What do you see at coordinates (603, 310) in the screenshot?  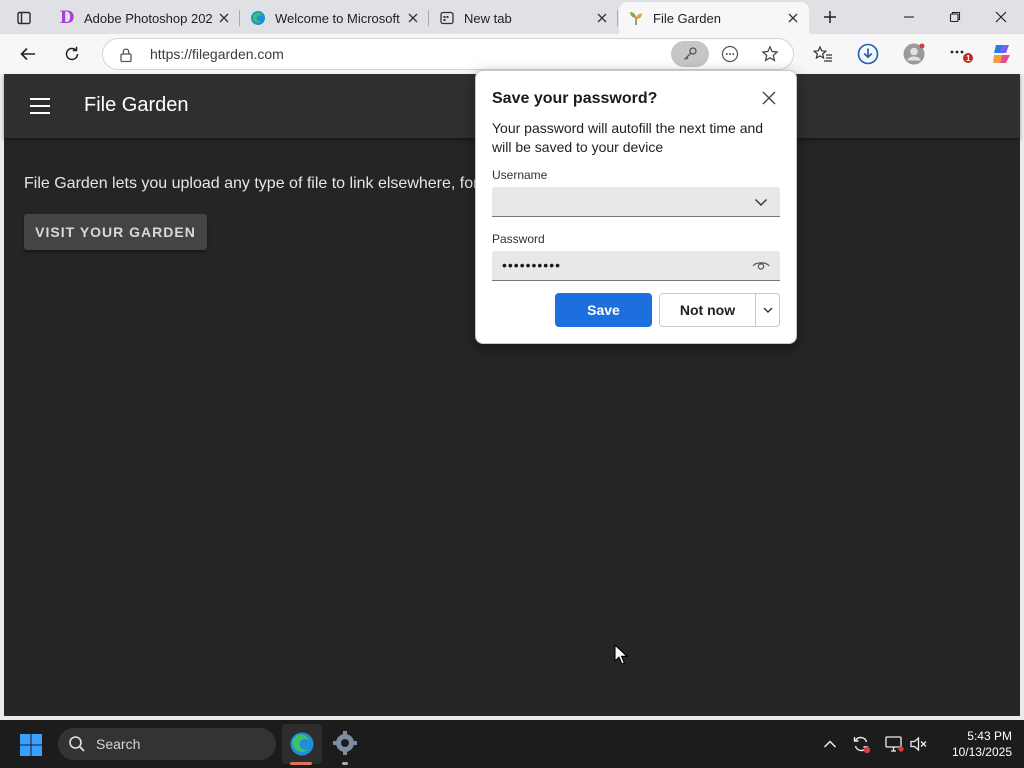 I see `save-password-button: Save` at bounding box center [603, 310].